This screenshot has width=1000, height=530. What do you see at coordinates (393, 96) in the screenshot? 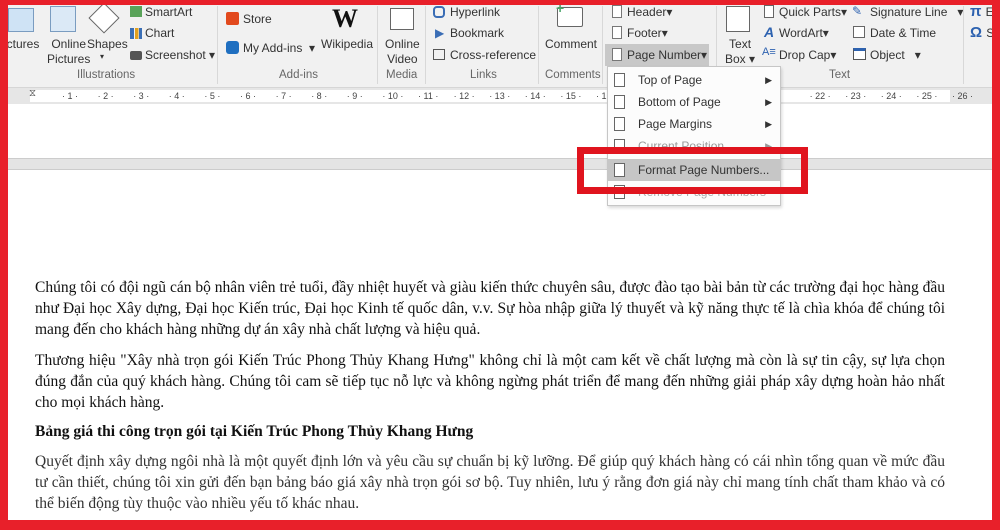
I see `ruler-tick-label: · 10 ·` at bounding box center [393, 96].